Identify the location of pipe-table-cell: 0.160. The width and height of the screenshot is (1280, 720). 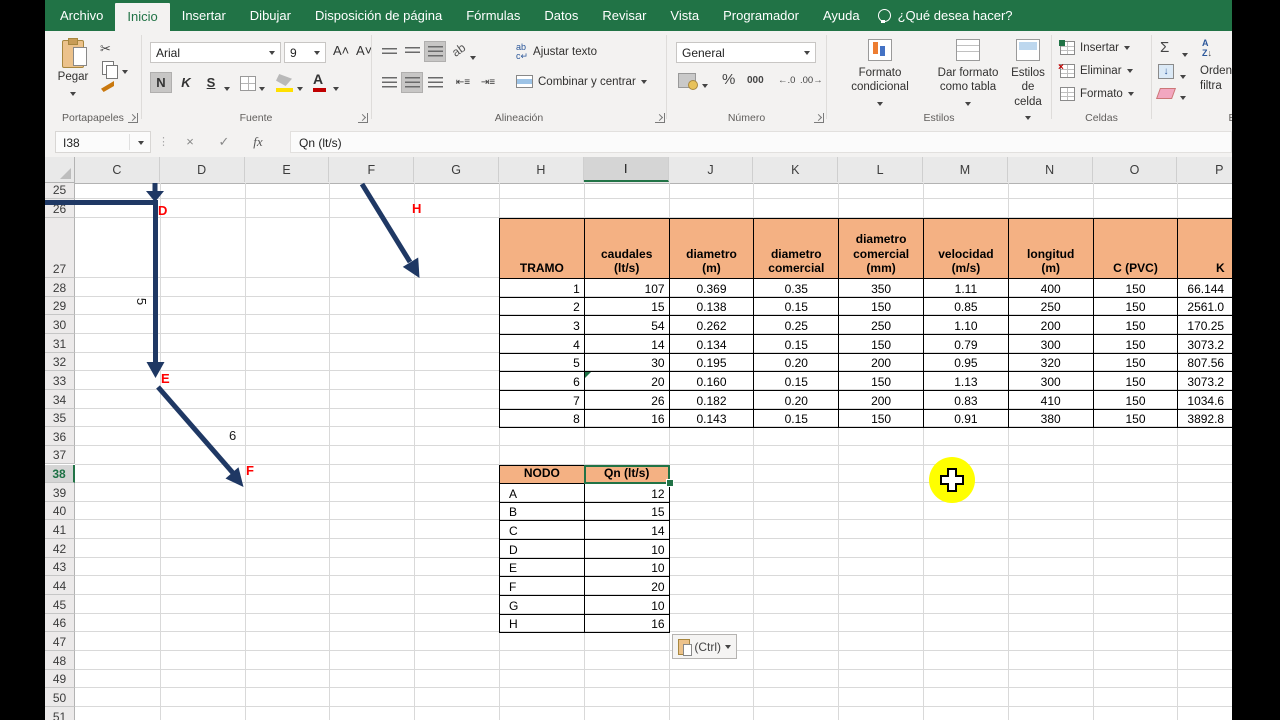
(711, 381).